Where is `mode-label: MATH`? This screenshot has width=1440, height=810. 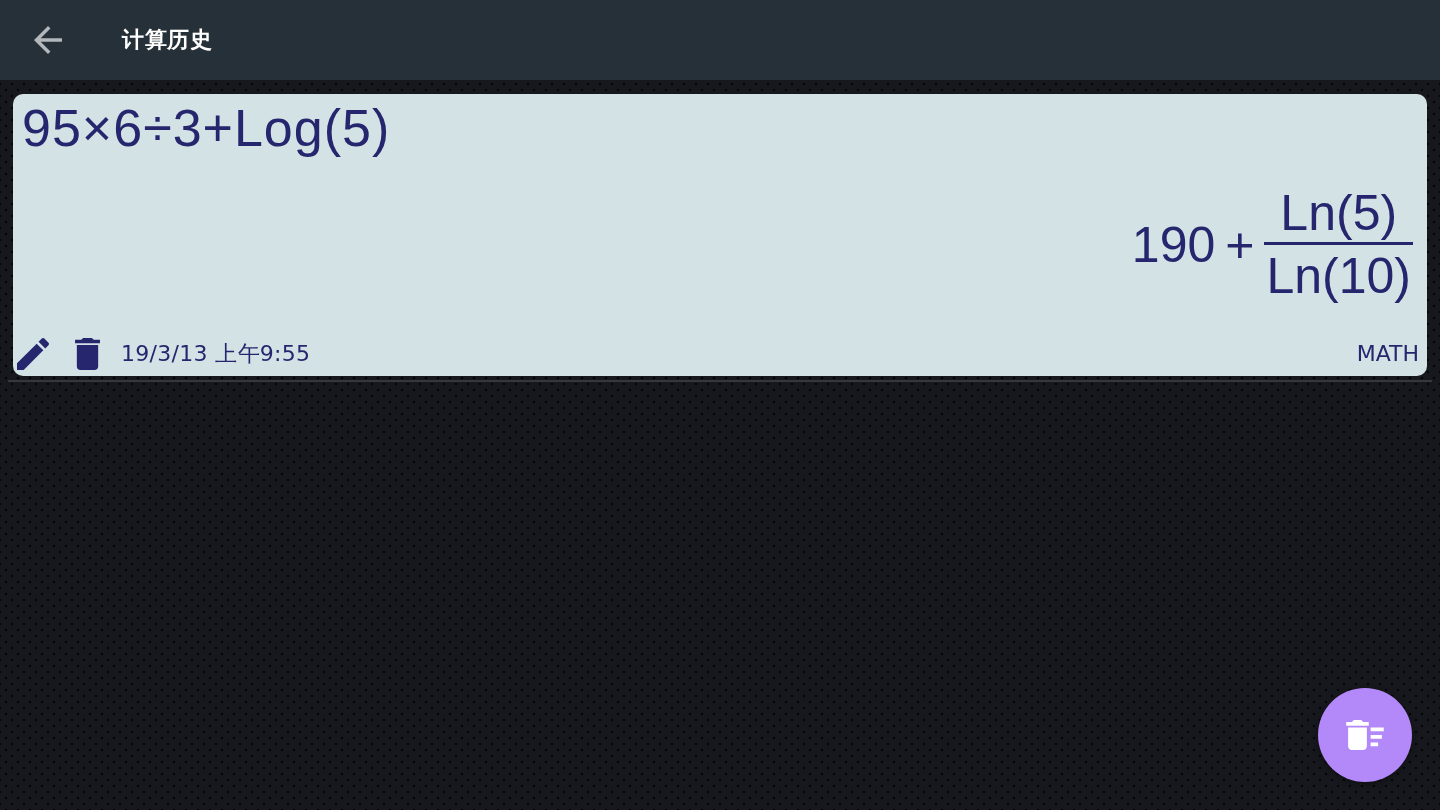
mode-label: MATH is located at coordinates (1387, 354).